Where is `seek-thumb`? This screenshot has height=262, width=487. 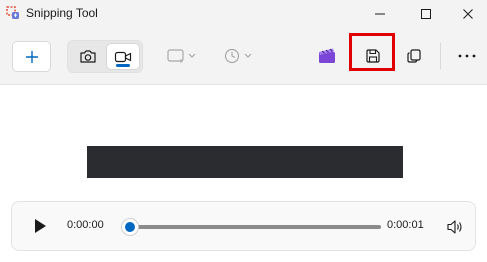
seek-thumb is located at coordinates (130, 227).